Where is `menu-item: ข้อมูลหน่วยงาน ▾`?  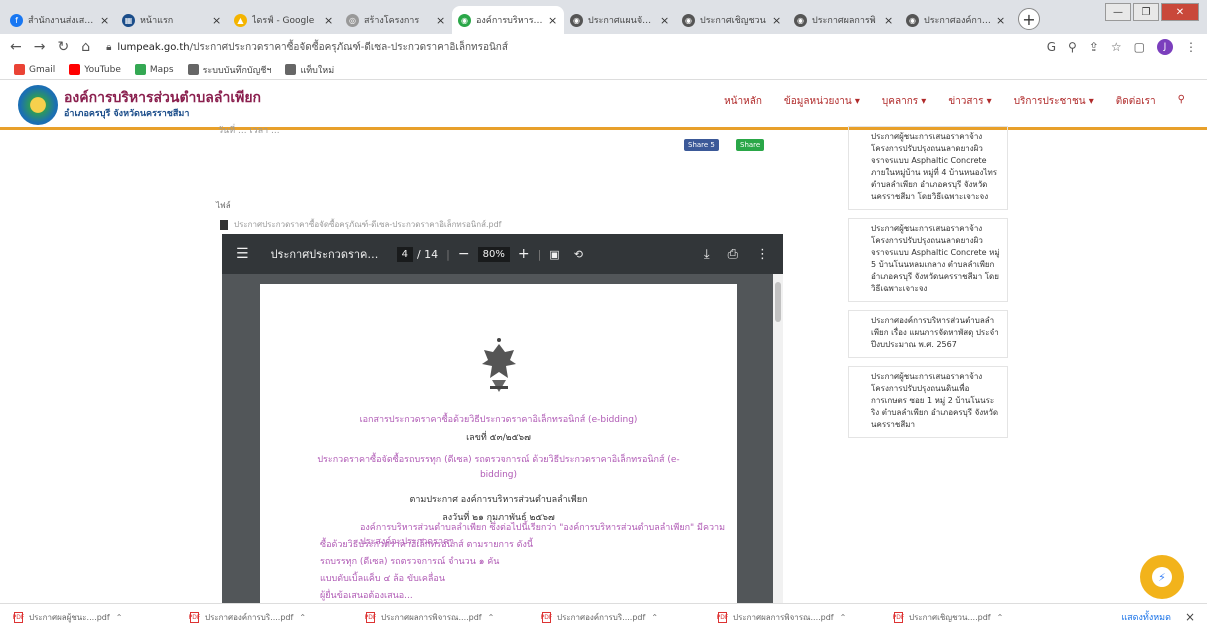 menu-item: ข้อมูลหน่วยงาน ▾ is located at coordinates (822, 101).